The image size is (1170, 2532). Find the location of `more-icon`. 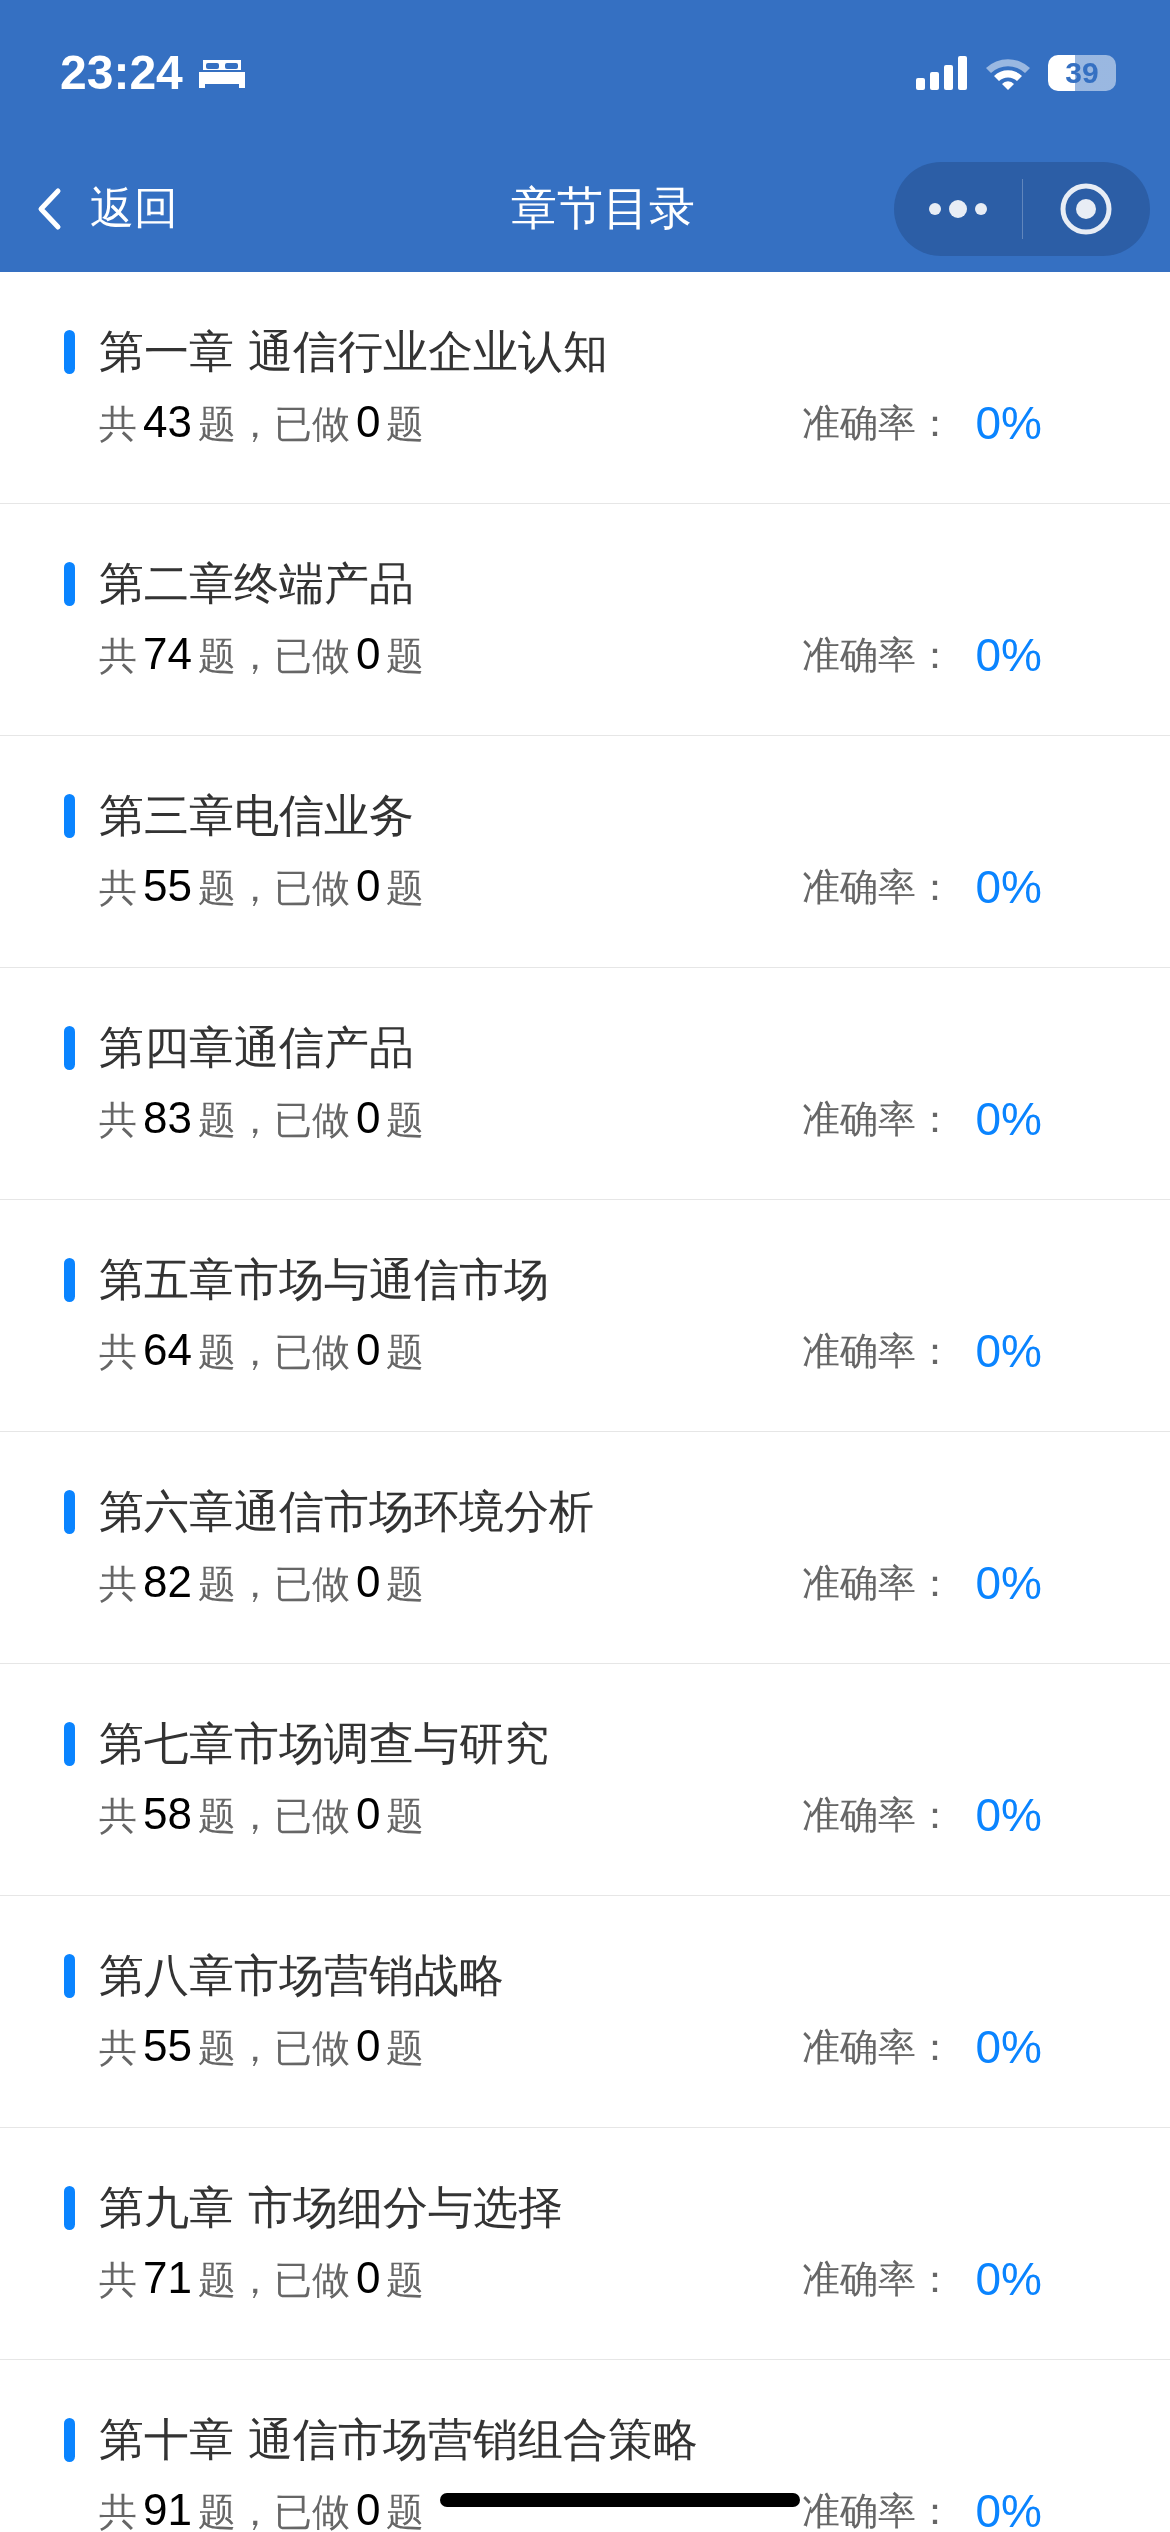

more-icon is located at coordinates (957, 208).